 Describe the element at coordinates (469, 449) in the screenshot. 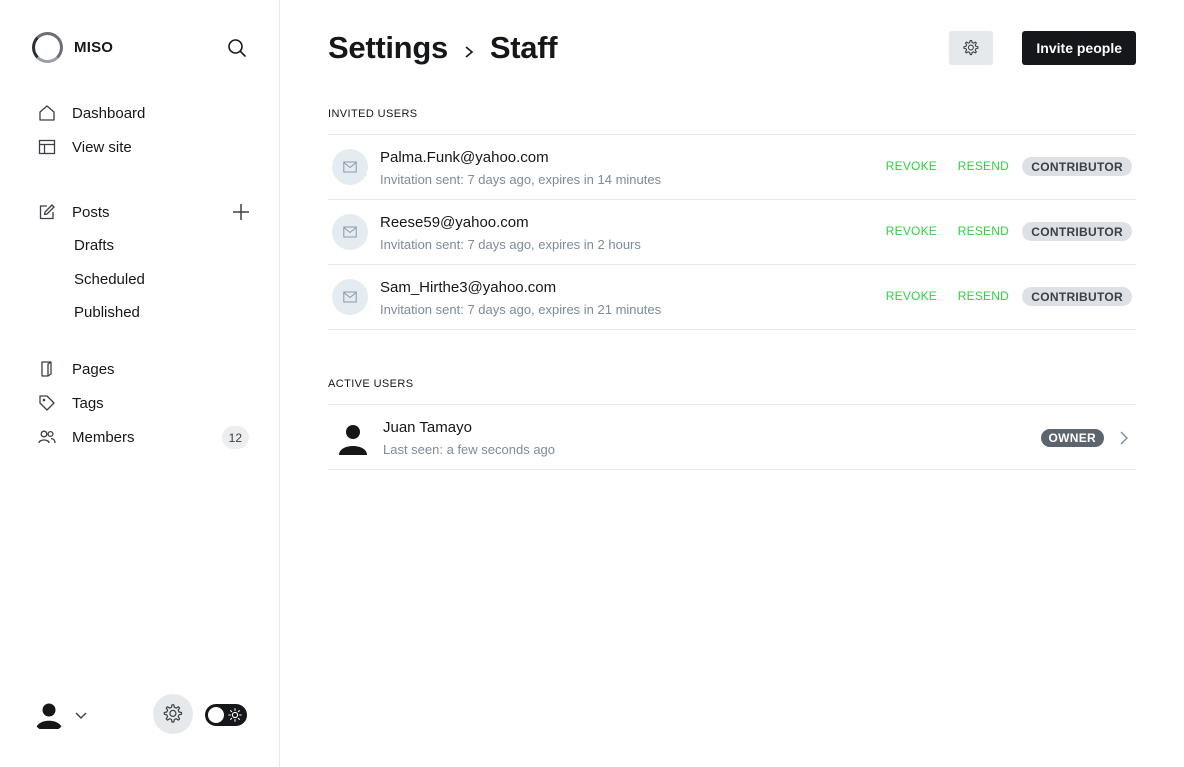

I see `user-last-seen: Last seen: a few seconds ago` at that location.